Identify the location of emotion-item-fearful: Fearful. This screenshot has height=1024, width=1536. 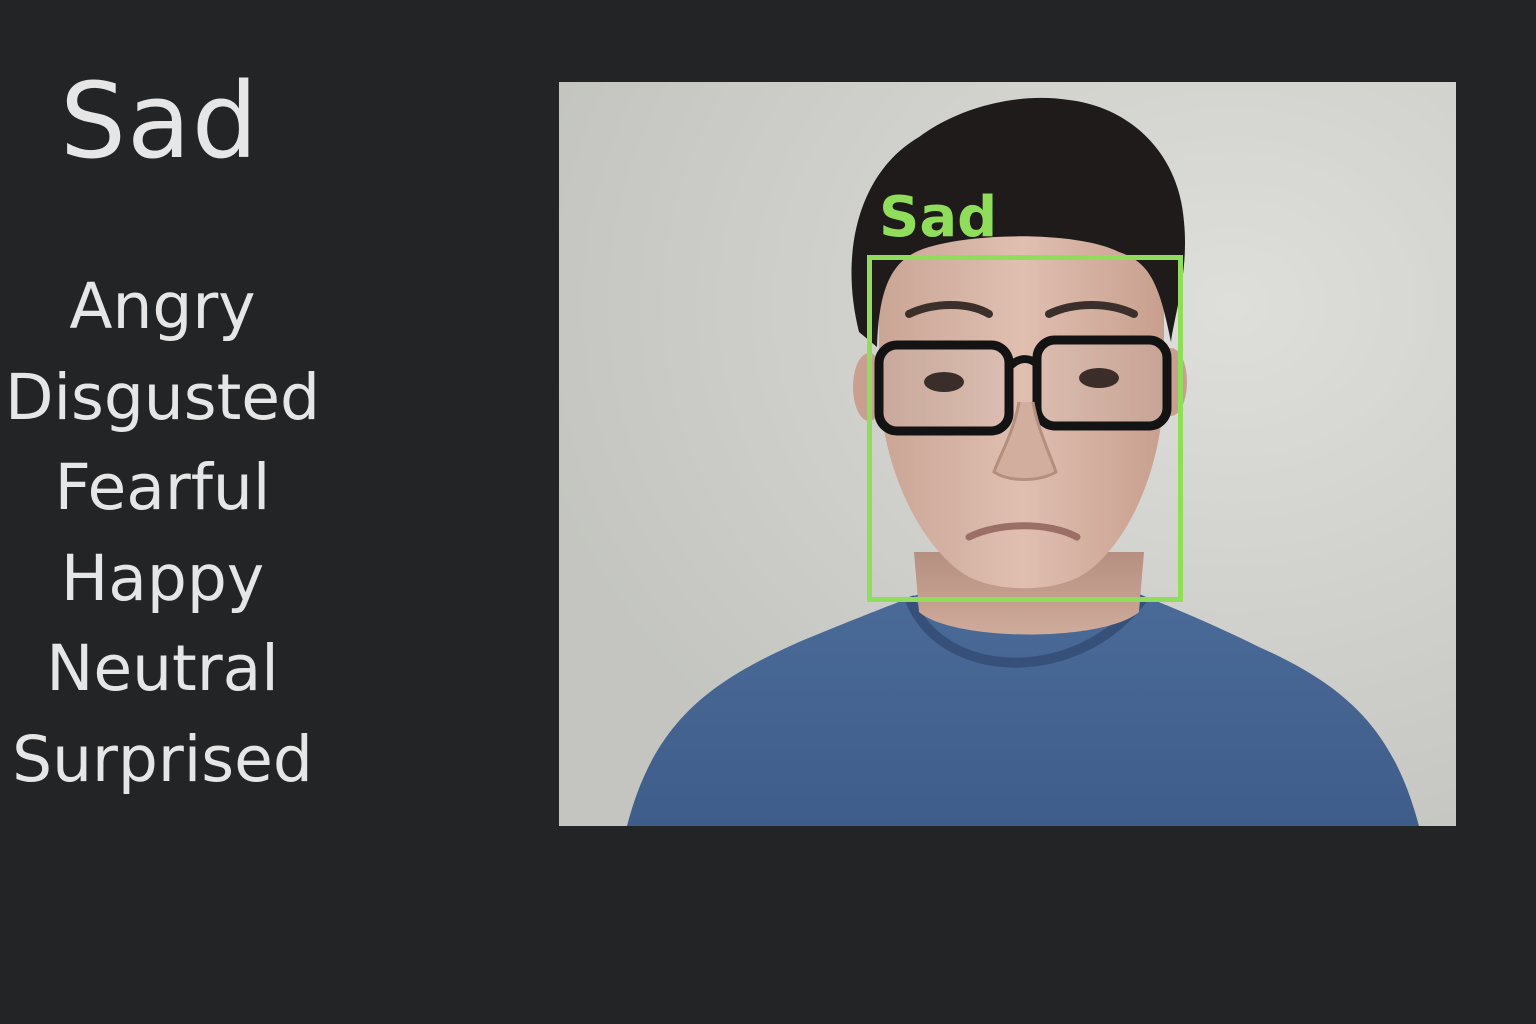
(162, 487).